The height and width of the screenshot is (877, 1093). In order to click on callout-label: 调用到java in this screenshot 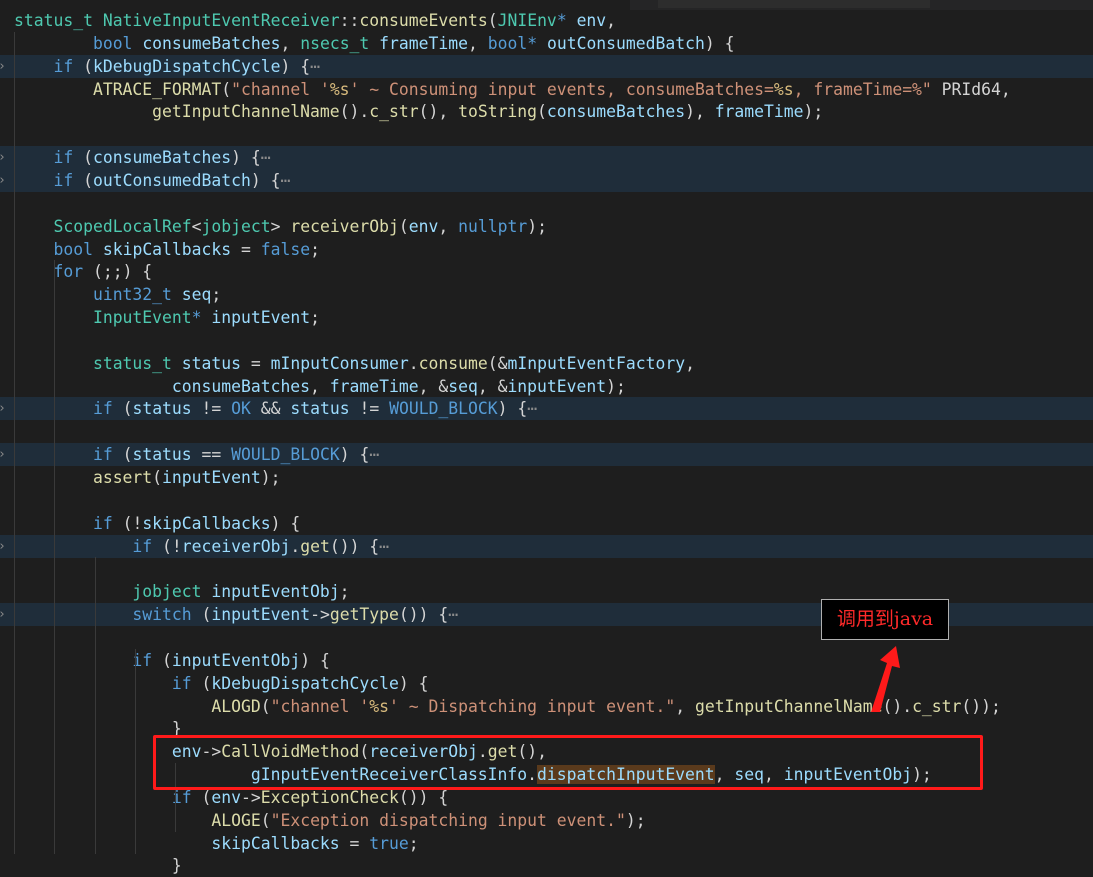, I will do `click(885, 619)`.